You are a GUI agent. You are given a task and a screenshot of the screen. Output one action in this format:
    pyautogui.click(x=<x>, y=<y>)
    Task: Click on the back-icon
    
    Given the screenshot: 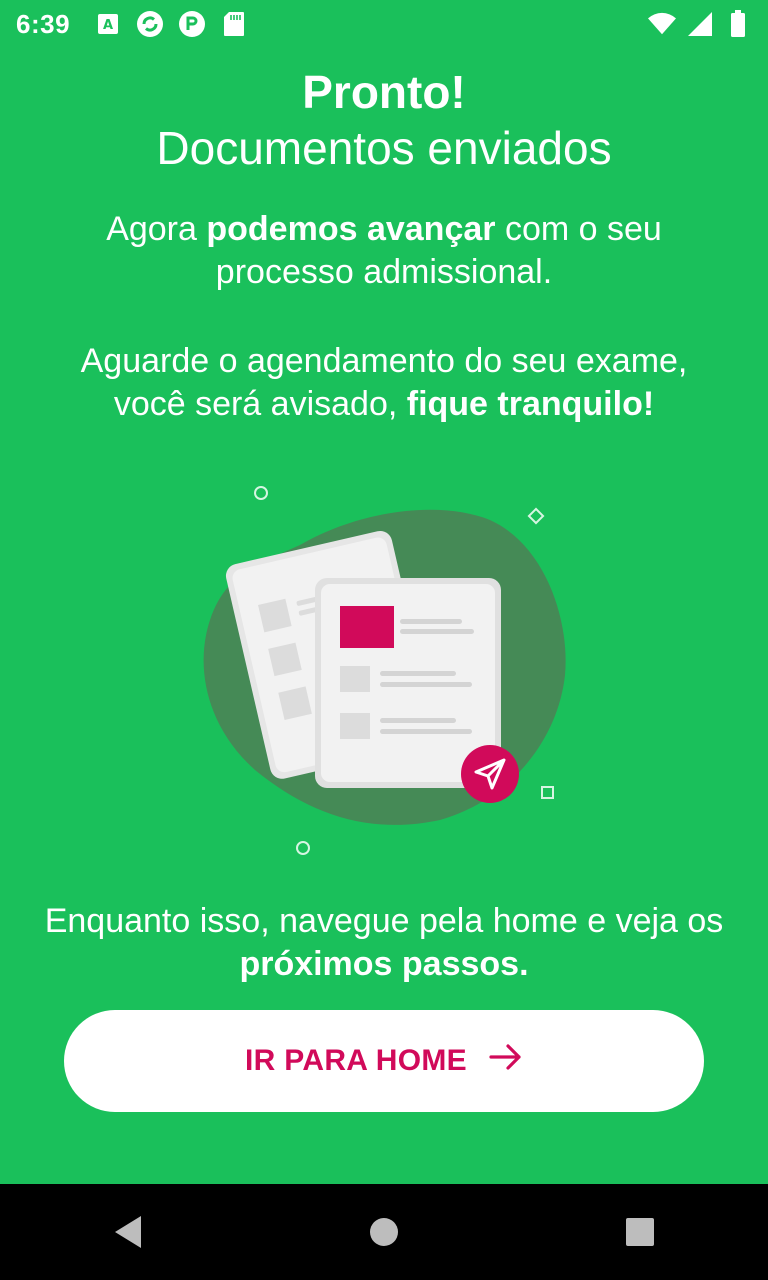 What is the action you would take?
    pyautogui.click(x=128, y=1232)
    